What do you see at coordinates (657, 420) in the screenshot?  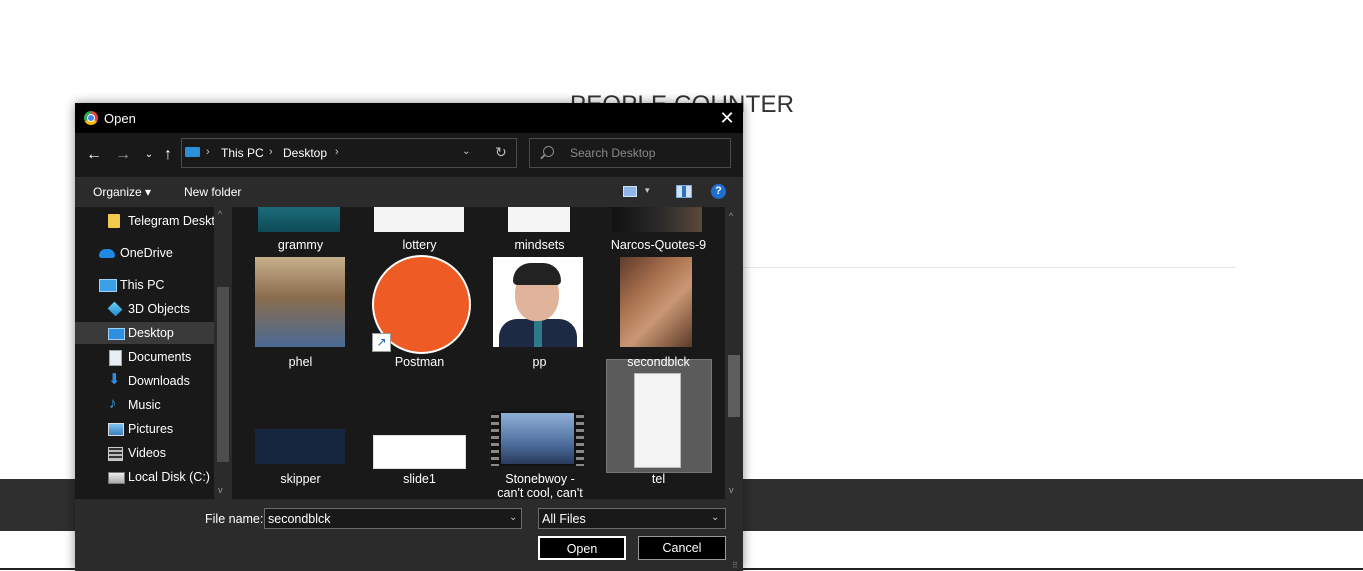 I see `file-thumbnail-tel` at bounding box center [657, 420].